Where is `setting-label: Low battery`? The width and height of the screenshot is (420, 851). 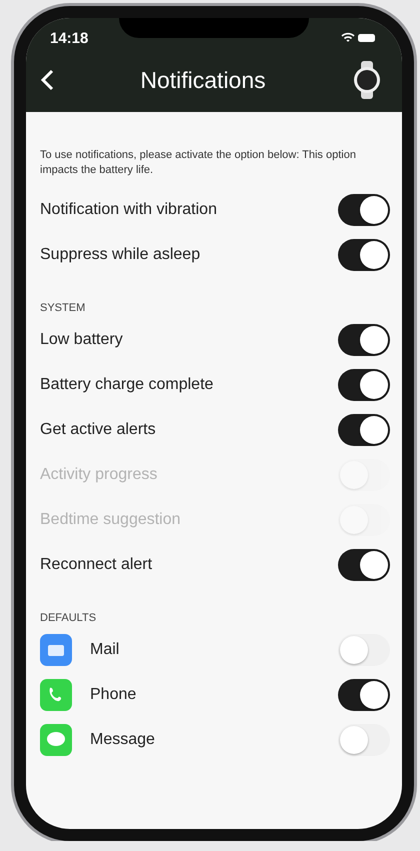 setting-label: Low battery is located at coordinates (82, 340).